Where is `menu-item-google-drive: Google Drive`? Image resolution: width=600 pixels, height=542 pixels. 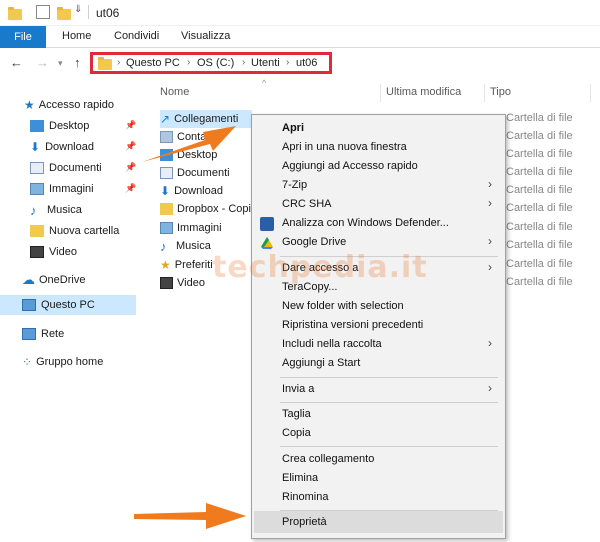 menu-item-google-drive: Google Drive is located at coordinates (314, 242).